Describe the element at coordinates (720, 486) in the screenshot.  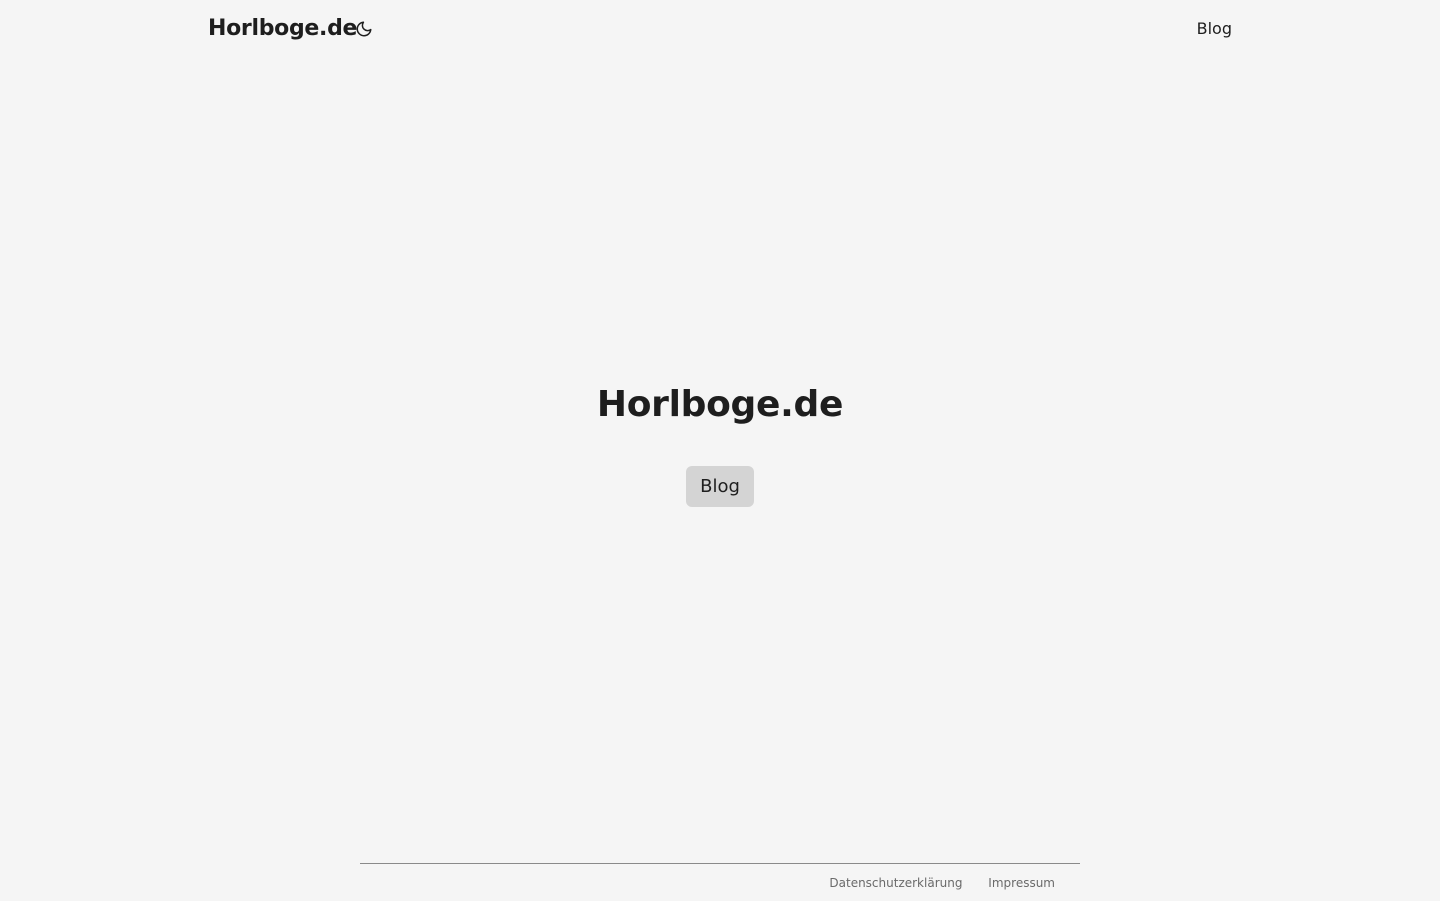
I see `hero-blog-button: Blog` at that location.